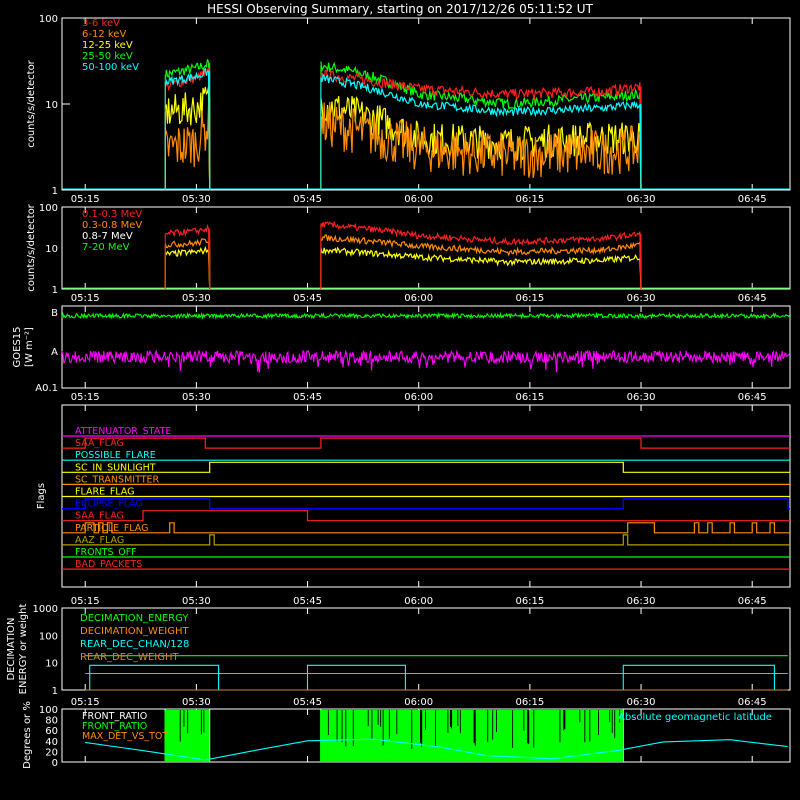  What do you see at coordinates (110, 67) in the screenshot?
I see `legend-entry: 50-100 keV` at bounding box center [110, 67].